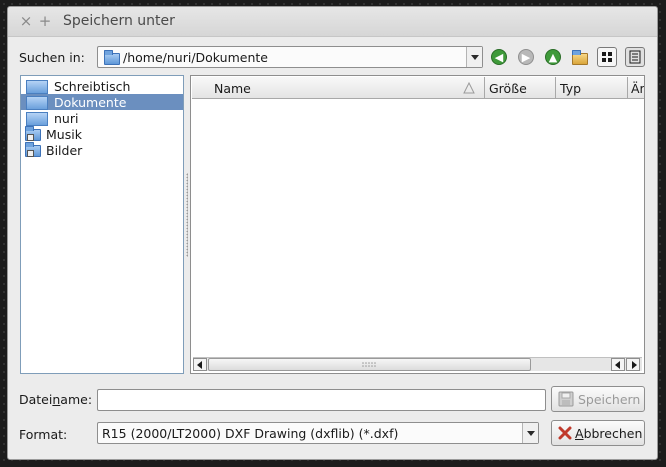  Describe the element at coordinates (633, 364) in the screenshot. I see `scroll-right-button` at that location.